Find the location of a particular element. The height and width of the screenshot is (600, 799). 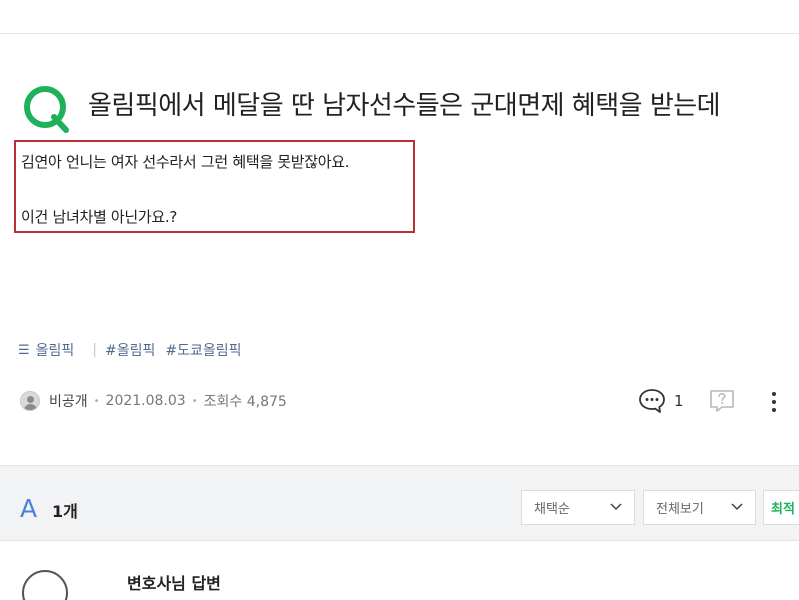

view-filter-select: 전체보기 is located at coordinates (699, 507).